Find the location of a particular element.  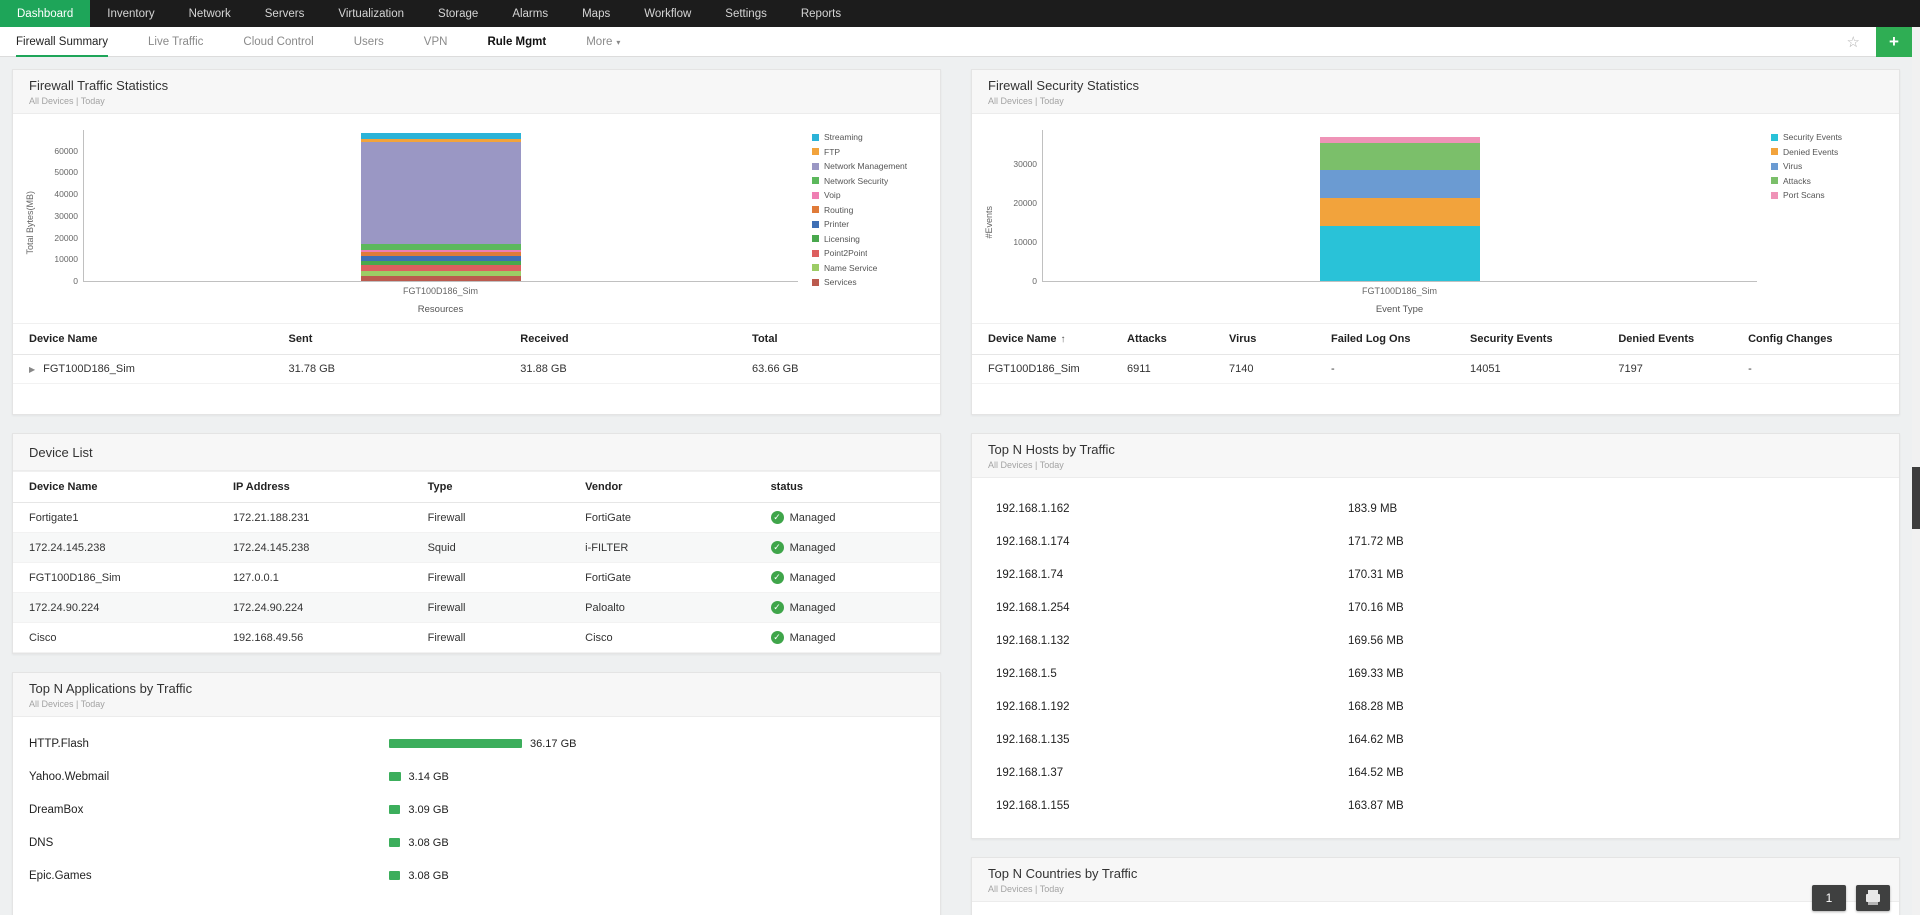

app-traffic-row: DNS 3.08 GB is located at coordinates (476, 842).